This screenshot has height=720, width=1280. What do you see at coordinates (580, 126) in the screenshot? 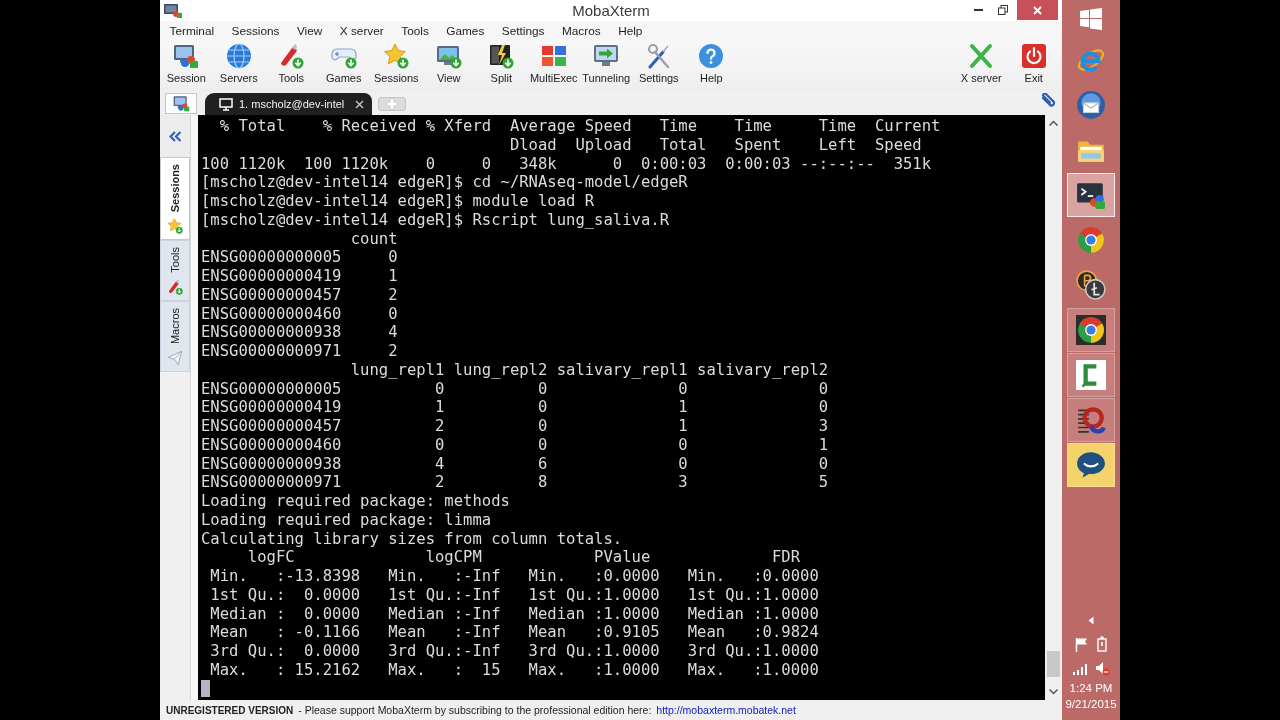
I see `terminal-line: % Total % Received % Xferd Average Speed Time Time Time Current` at bounding box center [580, 126].